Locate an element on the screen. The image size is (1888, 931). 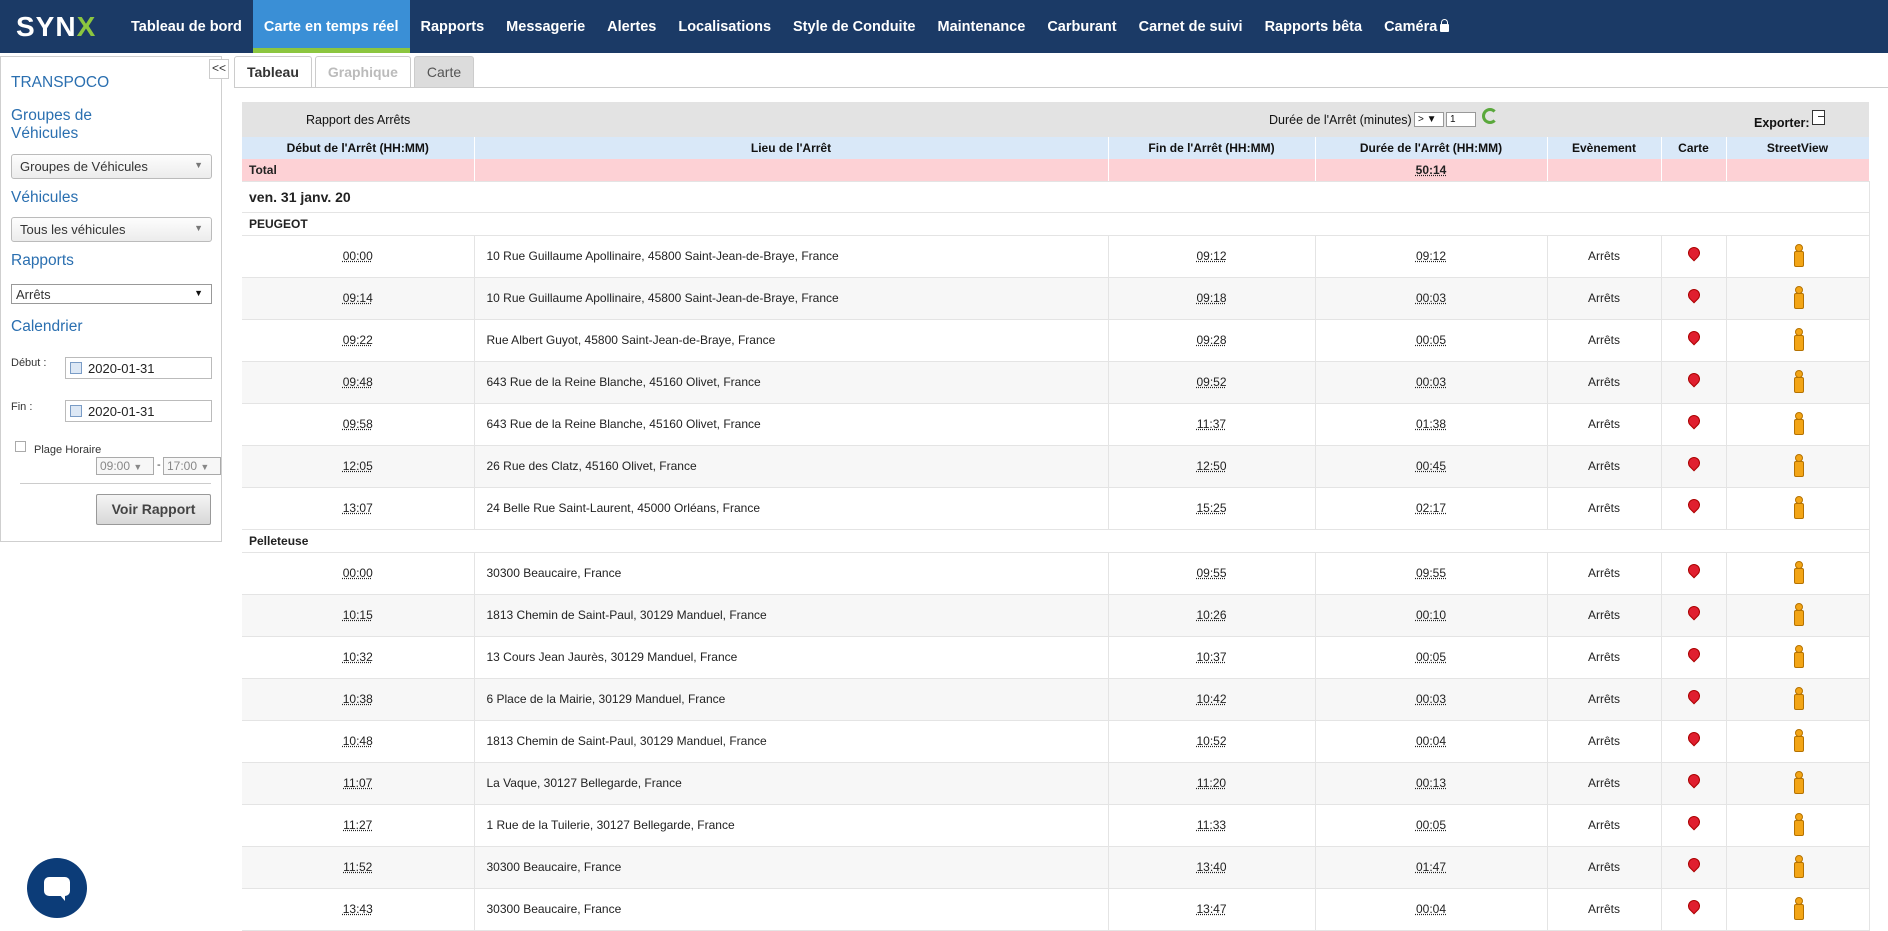
nav-fuel: Carburant is located at coordinates (1081, 26).